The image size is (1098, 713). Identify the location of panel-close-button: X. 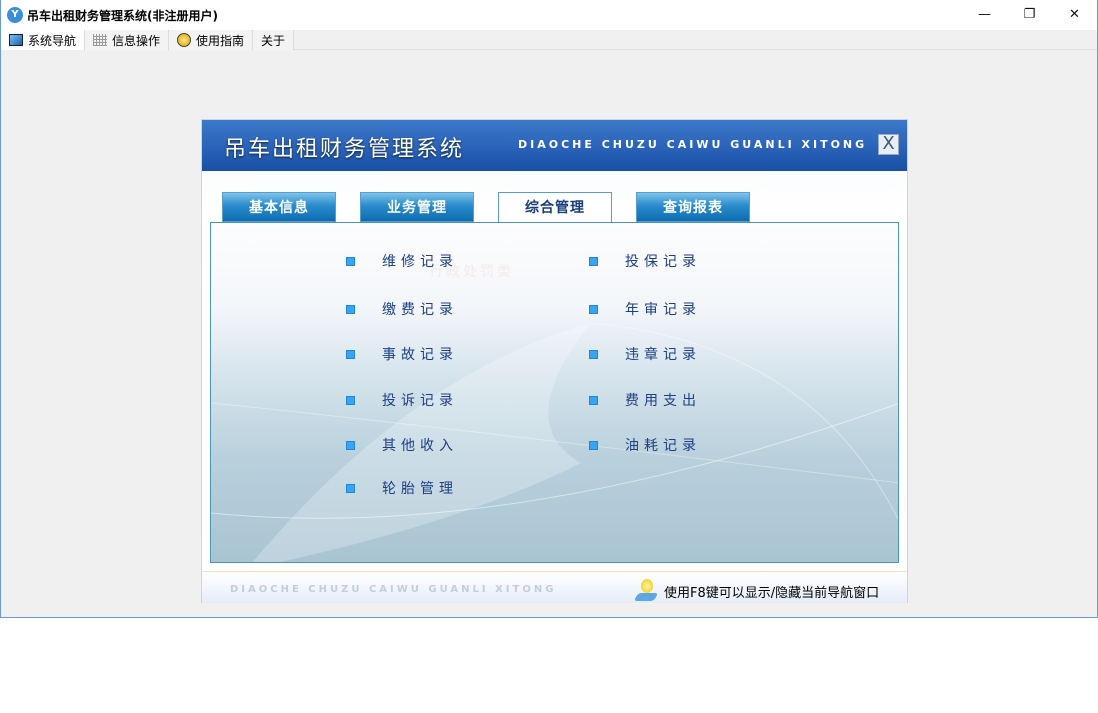
(888, 144).